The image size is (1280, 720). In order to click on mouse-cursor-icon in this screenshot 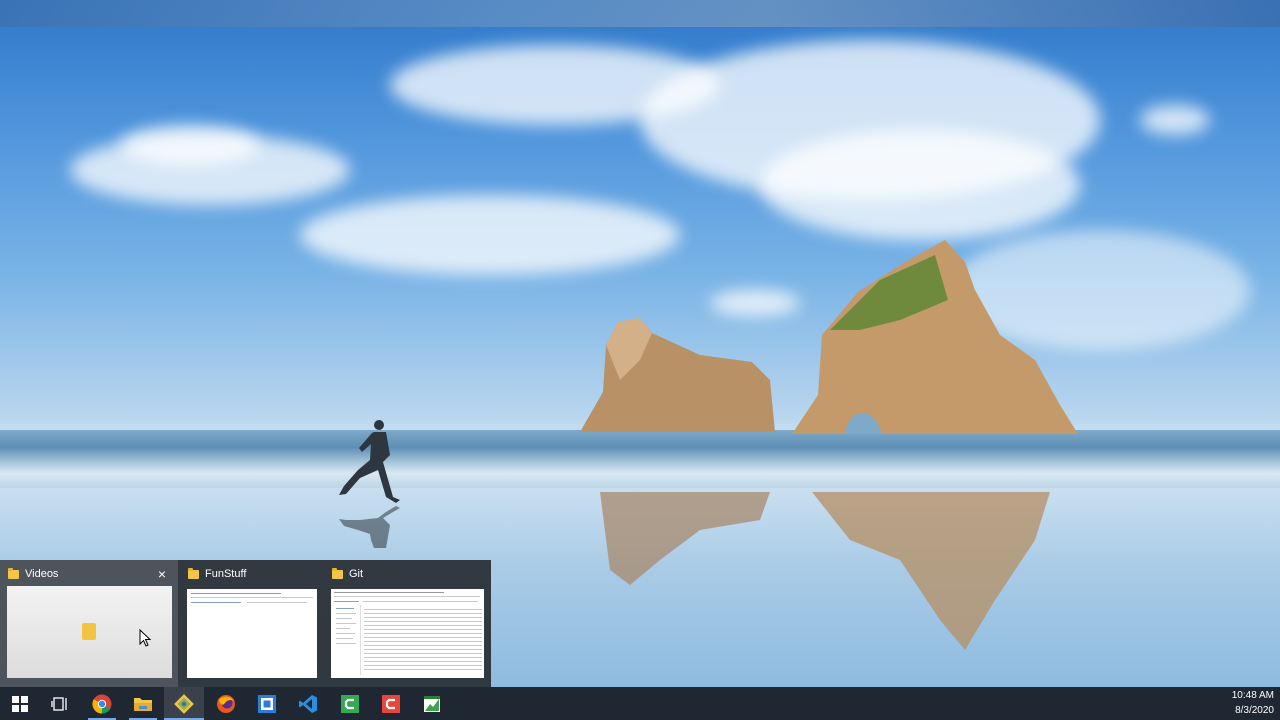, I will do `click(145, 638)`.